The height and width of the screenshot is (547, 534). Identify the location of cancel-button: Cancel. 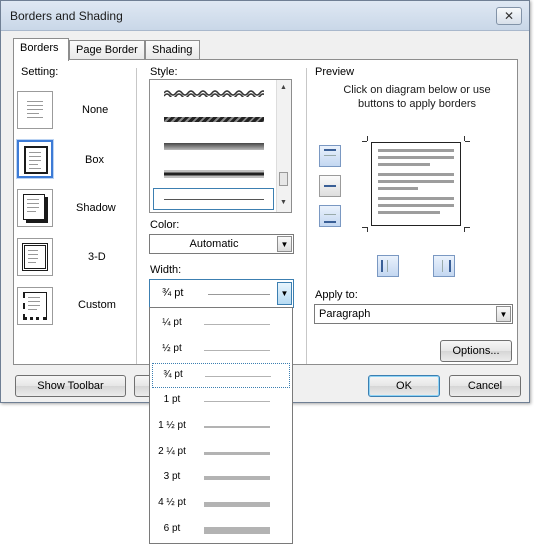
(485, 386).